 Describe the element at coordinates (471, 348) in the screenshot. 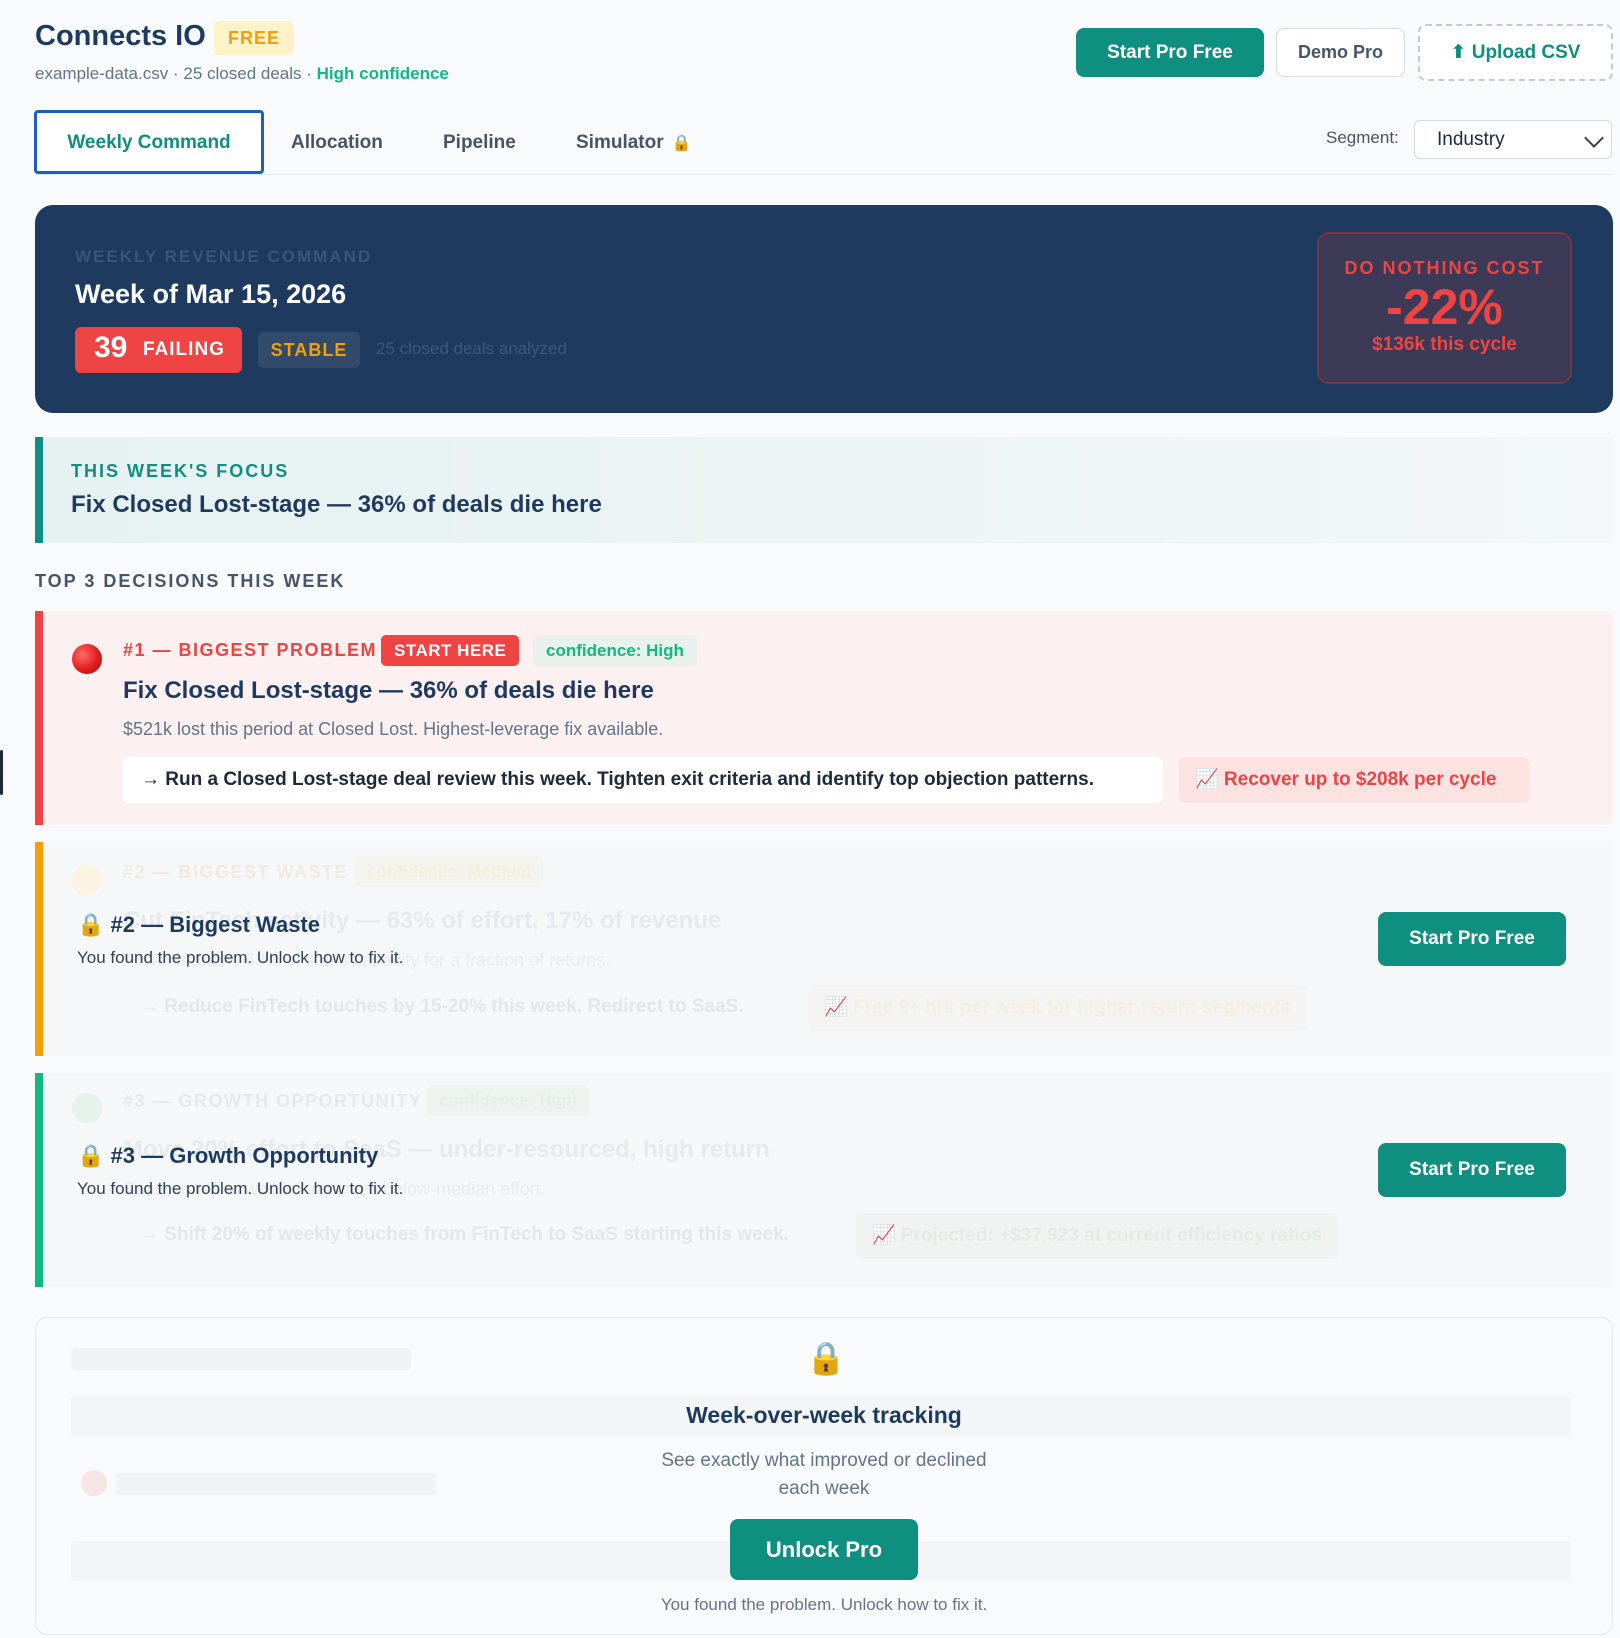

I see `deals-analyzed: 25 closed deals analyzed` at that location.